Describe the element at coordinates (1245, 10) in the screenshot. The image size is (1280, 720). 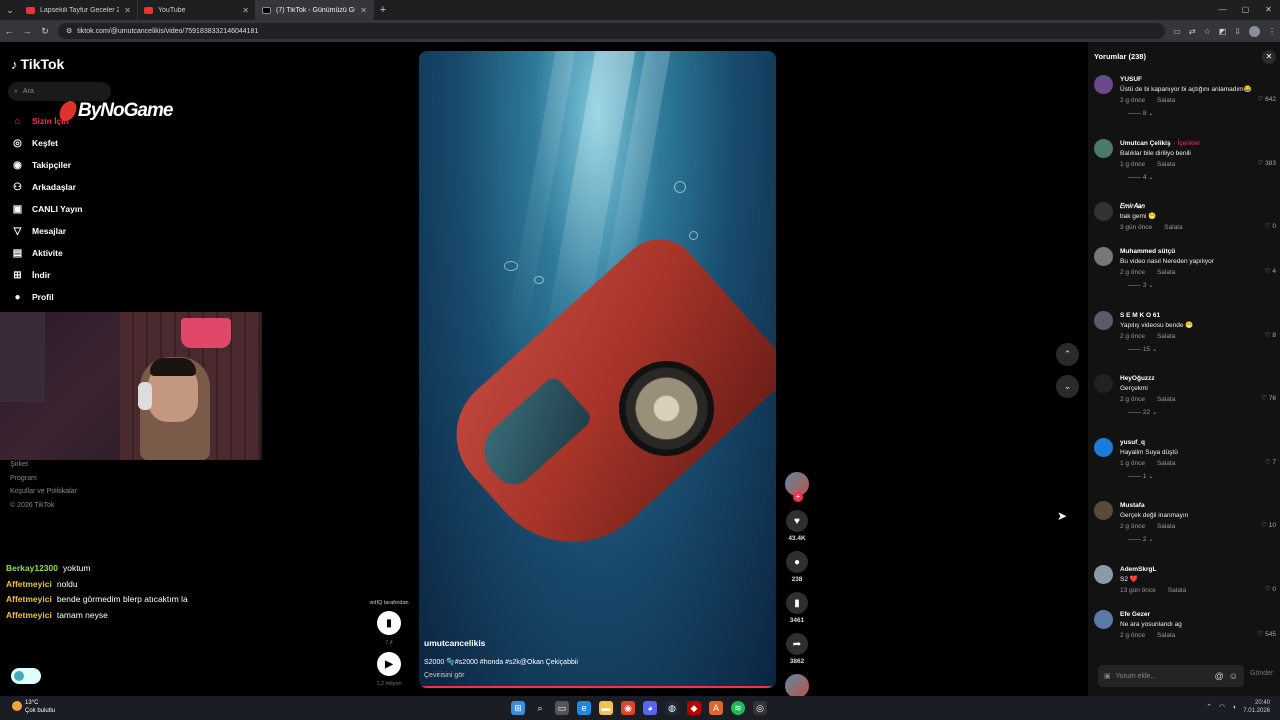
I see `maximize-icon: ▢` at that location.